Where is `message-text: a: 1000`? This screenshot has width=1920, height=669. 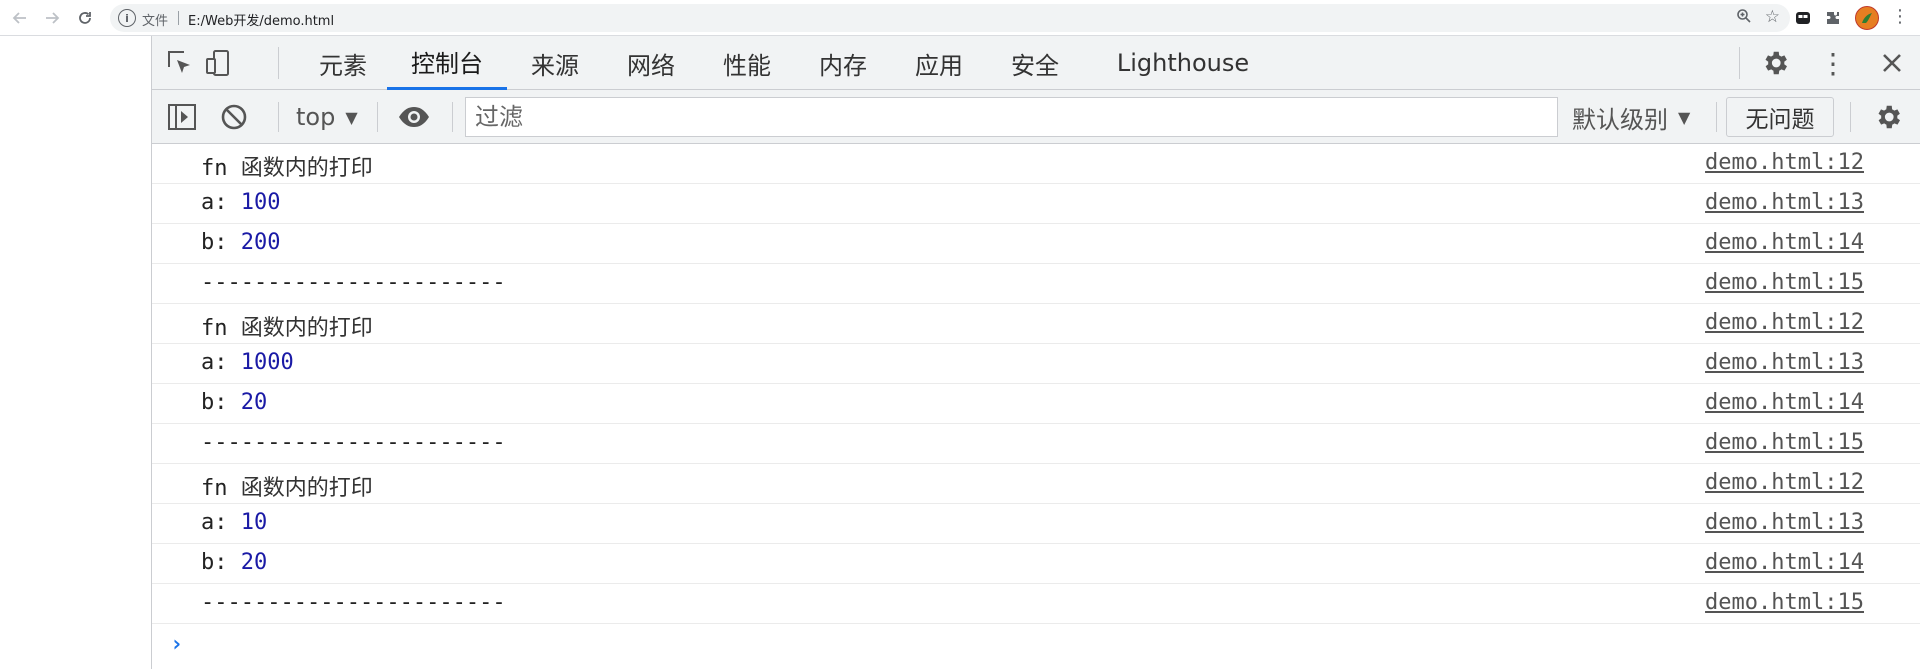 message-text: a: 1000 is located at coordinates (247, 362).